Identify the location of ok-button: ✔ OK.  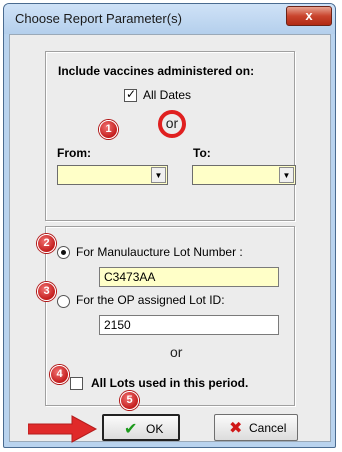
(141, 427).